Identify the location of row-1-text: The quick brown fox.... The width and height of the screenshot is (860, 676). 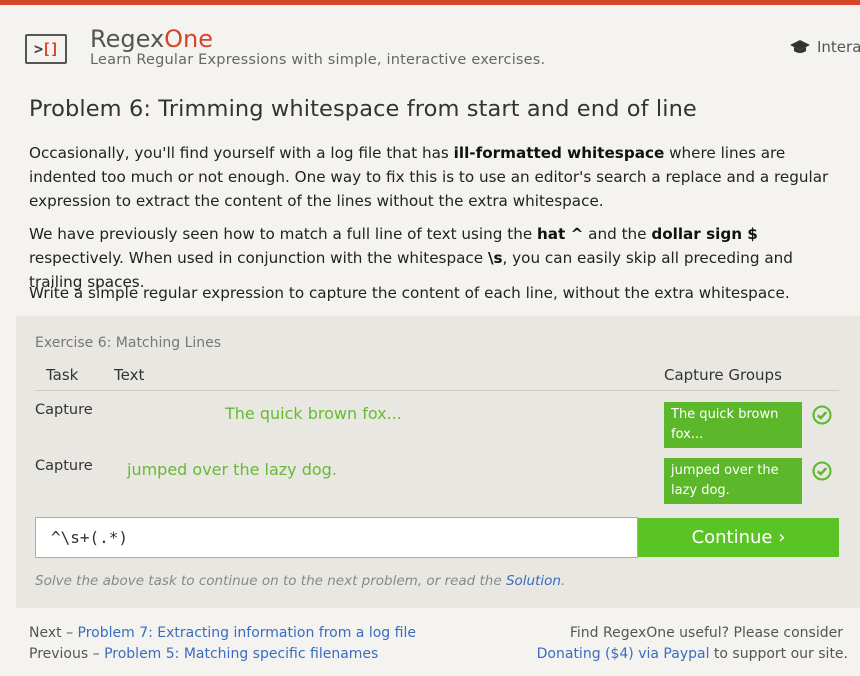
(313, 413).